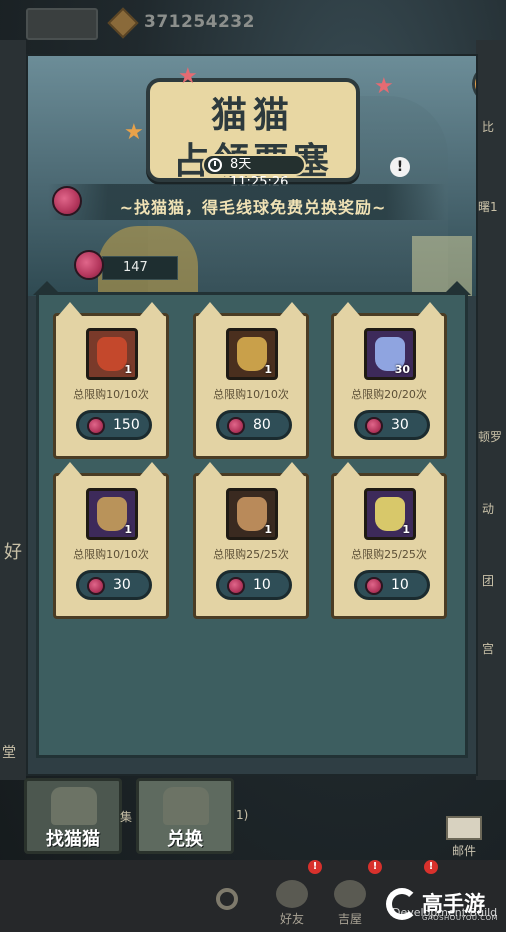 Image resolution: width=506 pixels, height=932 pixels. What do you see at coordinates (292, 894) in the screenshot?
I see `friends-icon` at bounding box center [292, 894].